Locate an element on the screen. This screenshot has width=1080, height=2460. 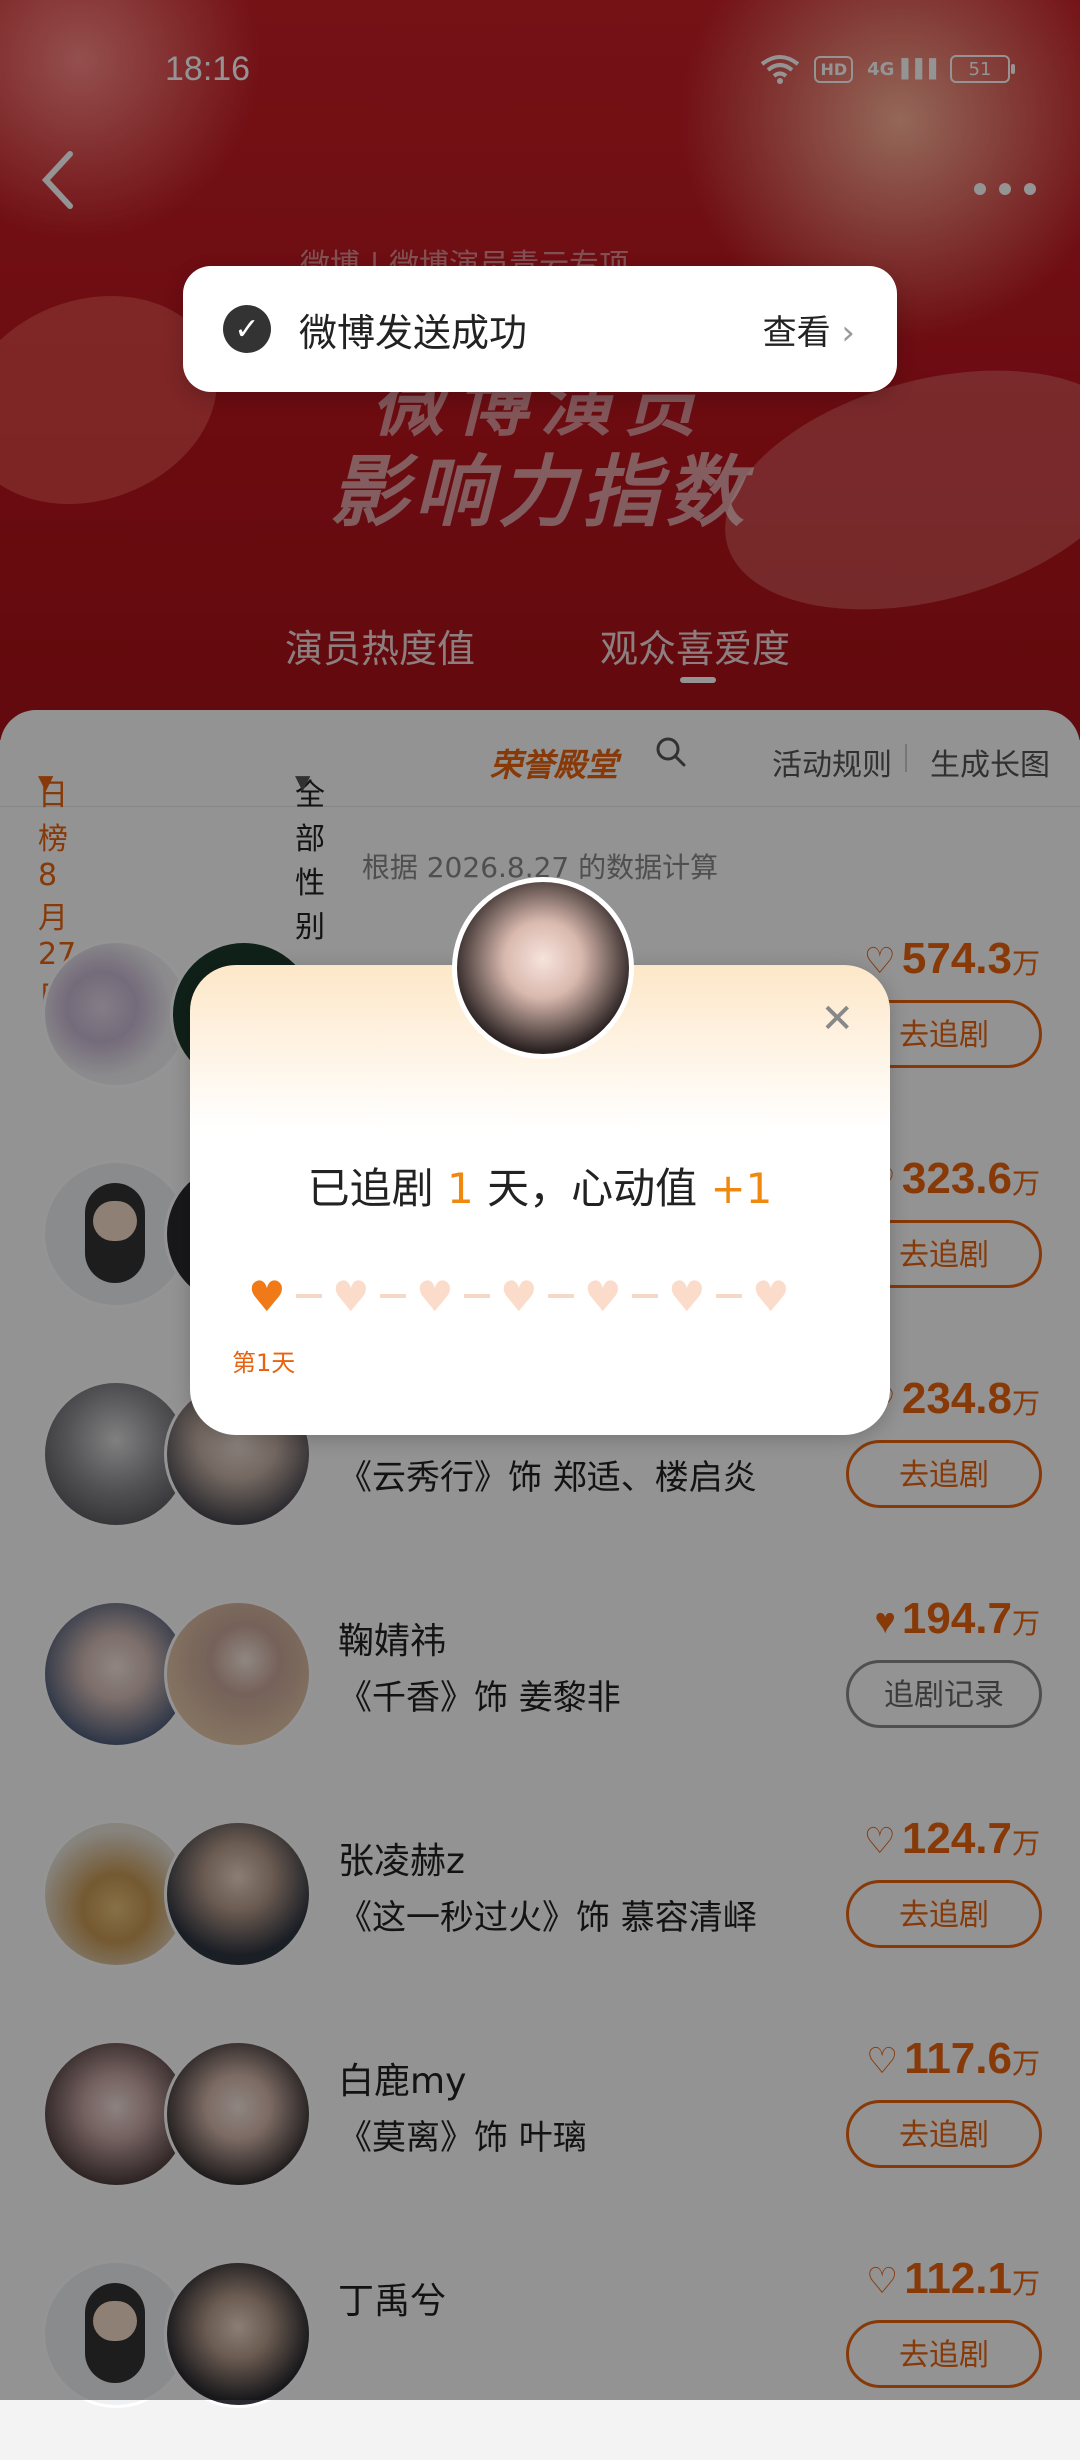
close-icon: ✕ is located at coordinates (837, 1019).